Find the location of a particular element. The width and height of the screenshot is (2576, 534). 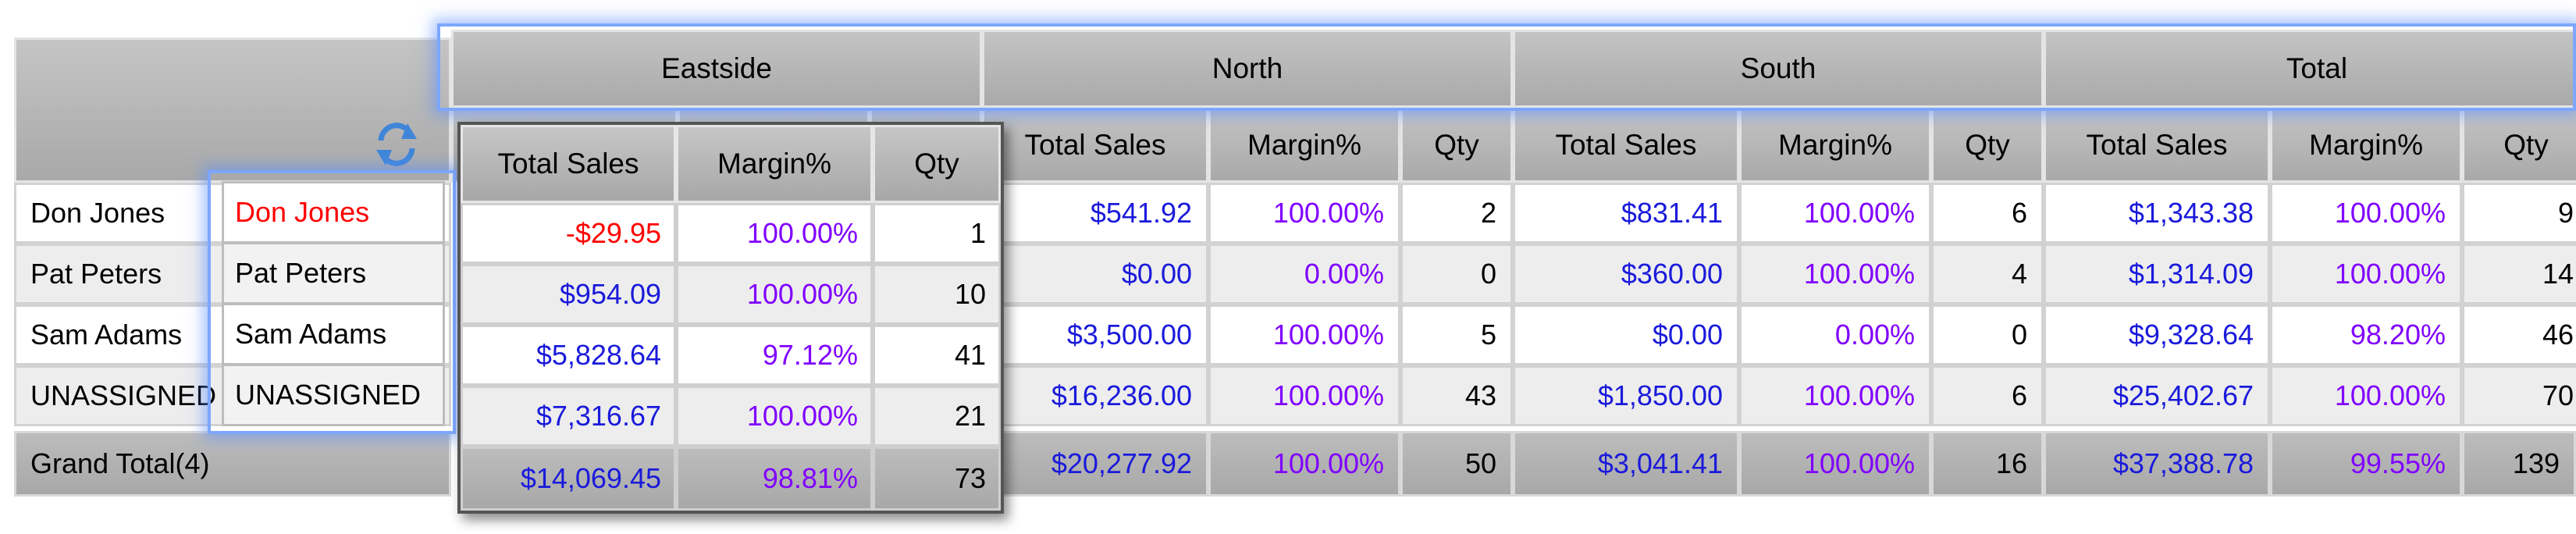

cell-north-sales: $0.00 is located at coordinates (1095, 274).